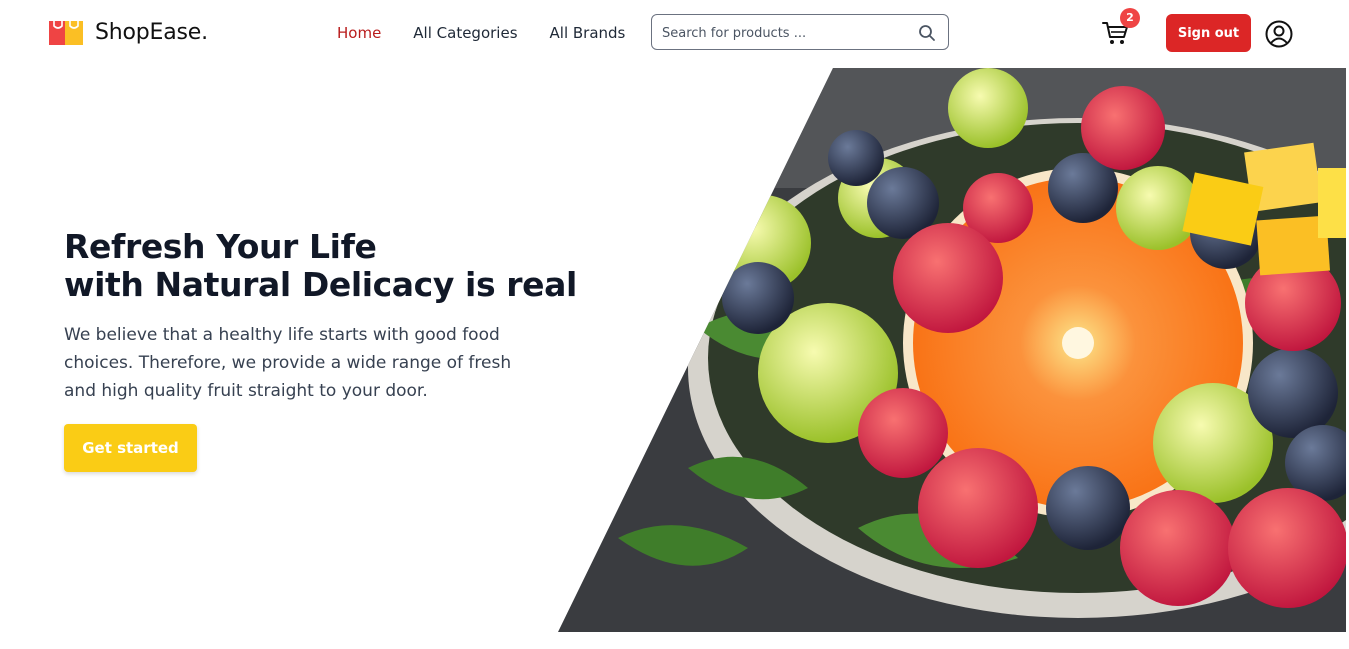 This screenshot has height=649, width=1349. What do you see at coordinates (66, 33) in the screenshot?
I see `shopping-bag-icon` at bounding box center [66, 33].